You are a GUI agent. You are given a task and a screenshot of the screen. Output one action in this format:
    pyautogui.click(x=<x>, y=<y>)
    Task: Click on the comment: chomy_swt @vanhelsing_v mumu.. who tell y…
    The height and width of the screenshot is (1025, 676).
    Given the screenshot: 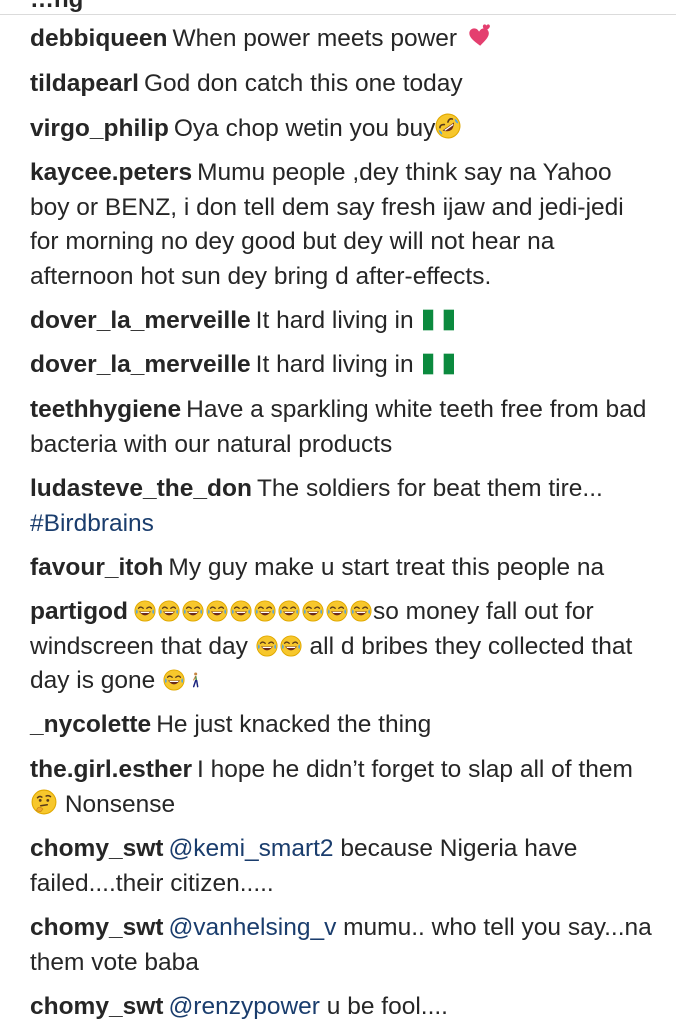 What is the action you would take?
    pyautogui.click(x=343, y=945)
    